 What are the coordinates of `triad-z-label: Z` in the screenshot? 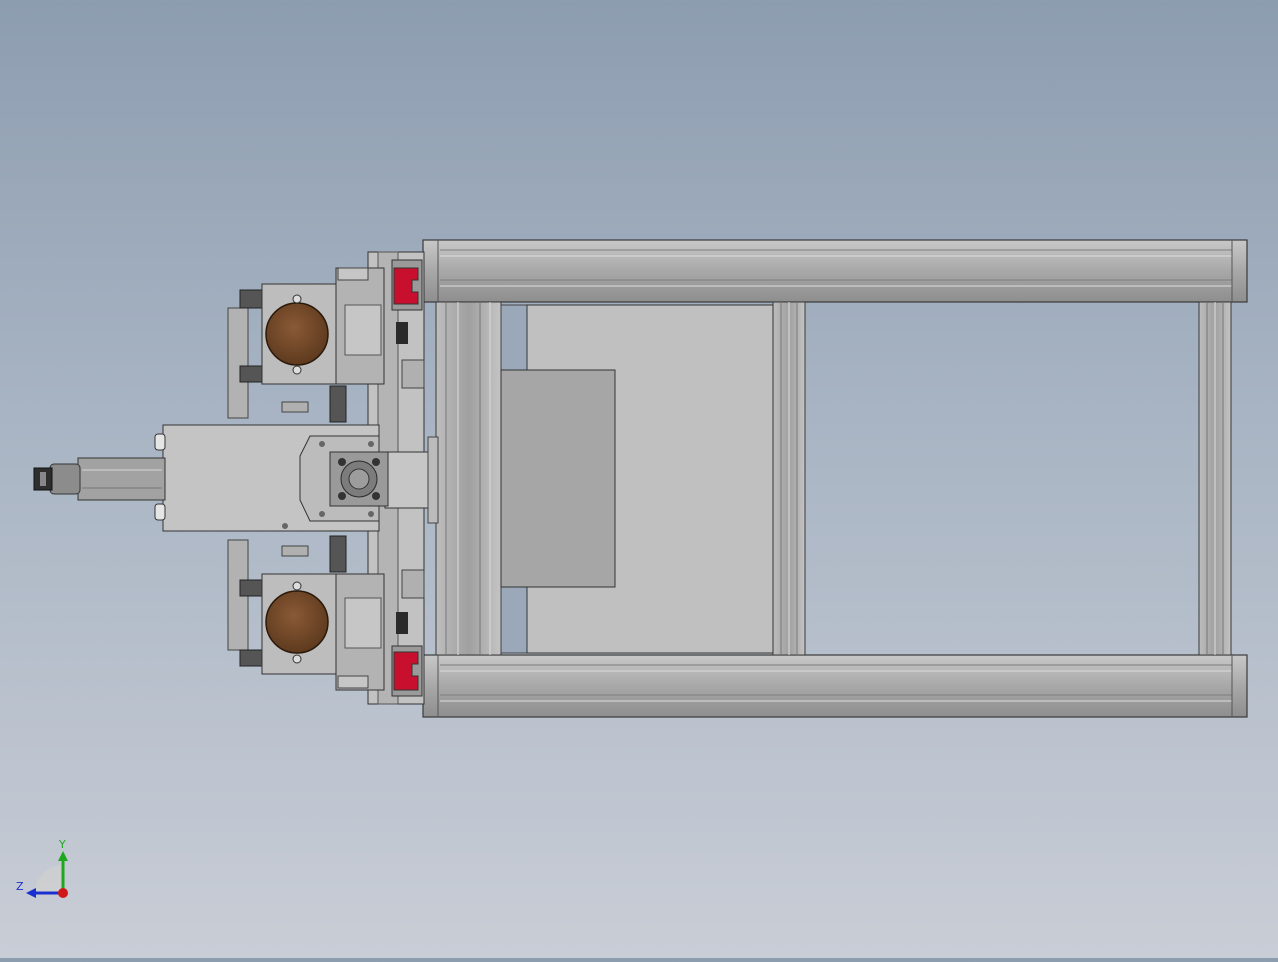 It's located at (20, 886).